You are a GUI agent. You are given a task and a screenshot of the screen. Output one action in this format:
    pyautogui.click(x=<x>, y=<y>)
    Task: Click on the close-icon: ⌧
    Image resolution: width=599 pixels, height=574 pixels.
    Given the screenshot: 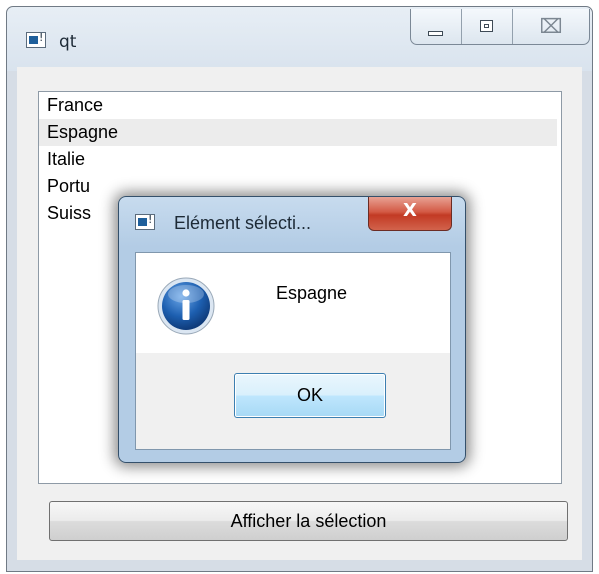 What is the action you would take?
    pyautogui.click(x=551, y=26)
    